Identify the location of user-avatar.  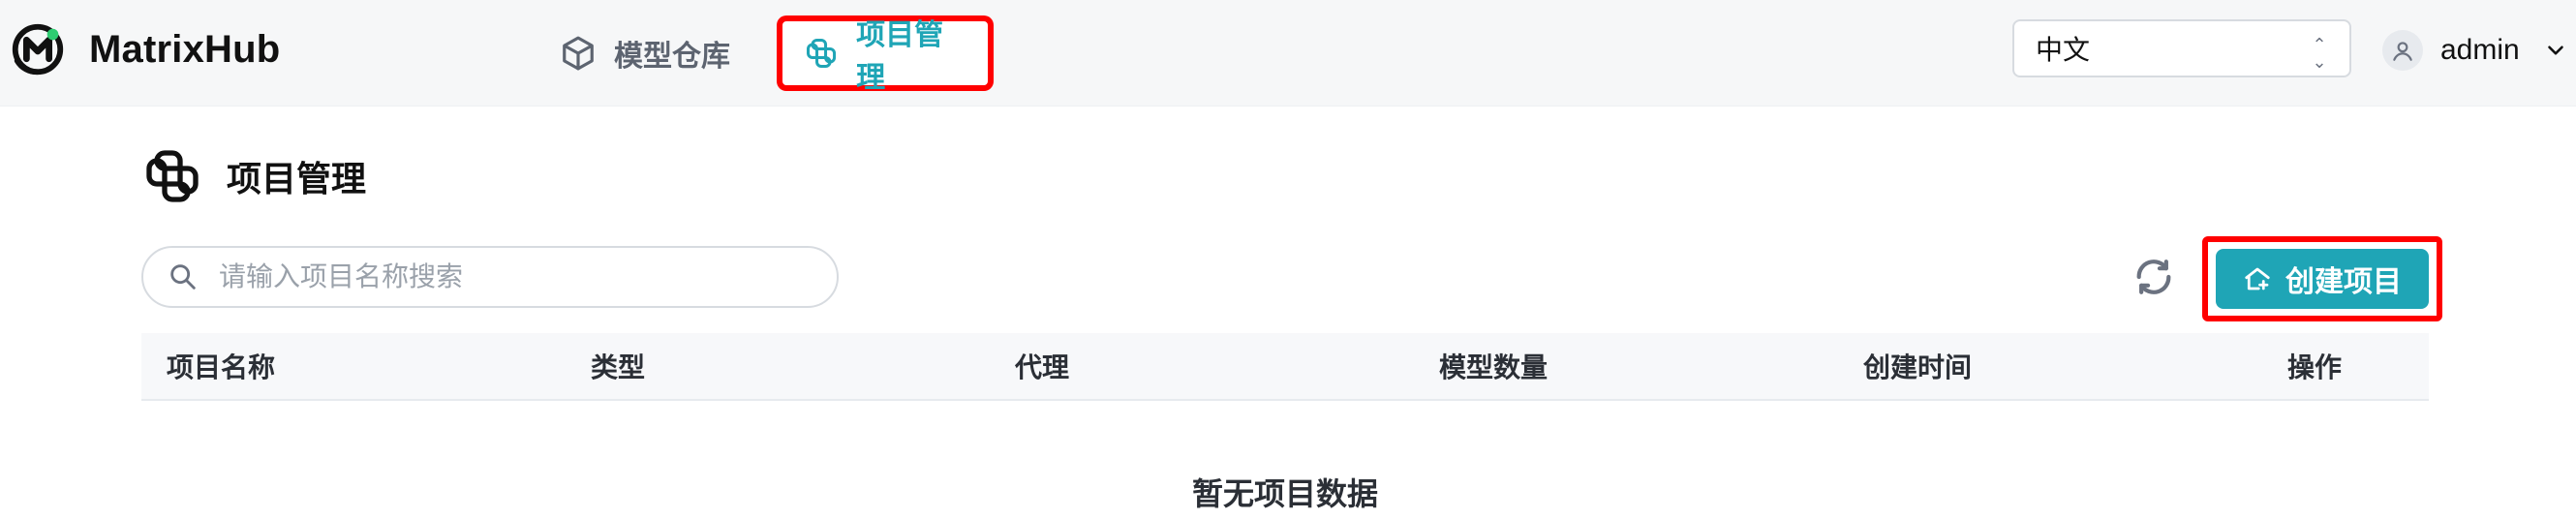
(2402, 51).